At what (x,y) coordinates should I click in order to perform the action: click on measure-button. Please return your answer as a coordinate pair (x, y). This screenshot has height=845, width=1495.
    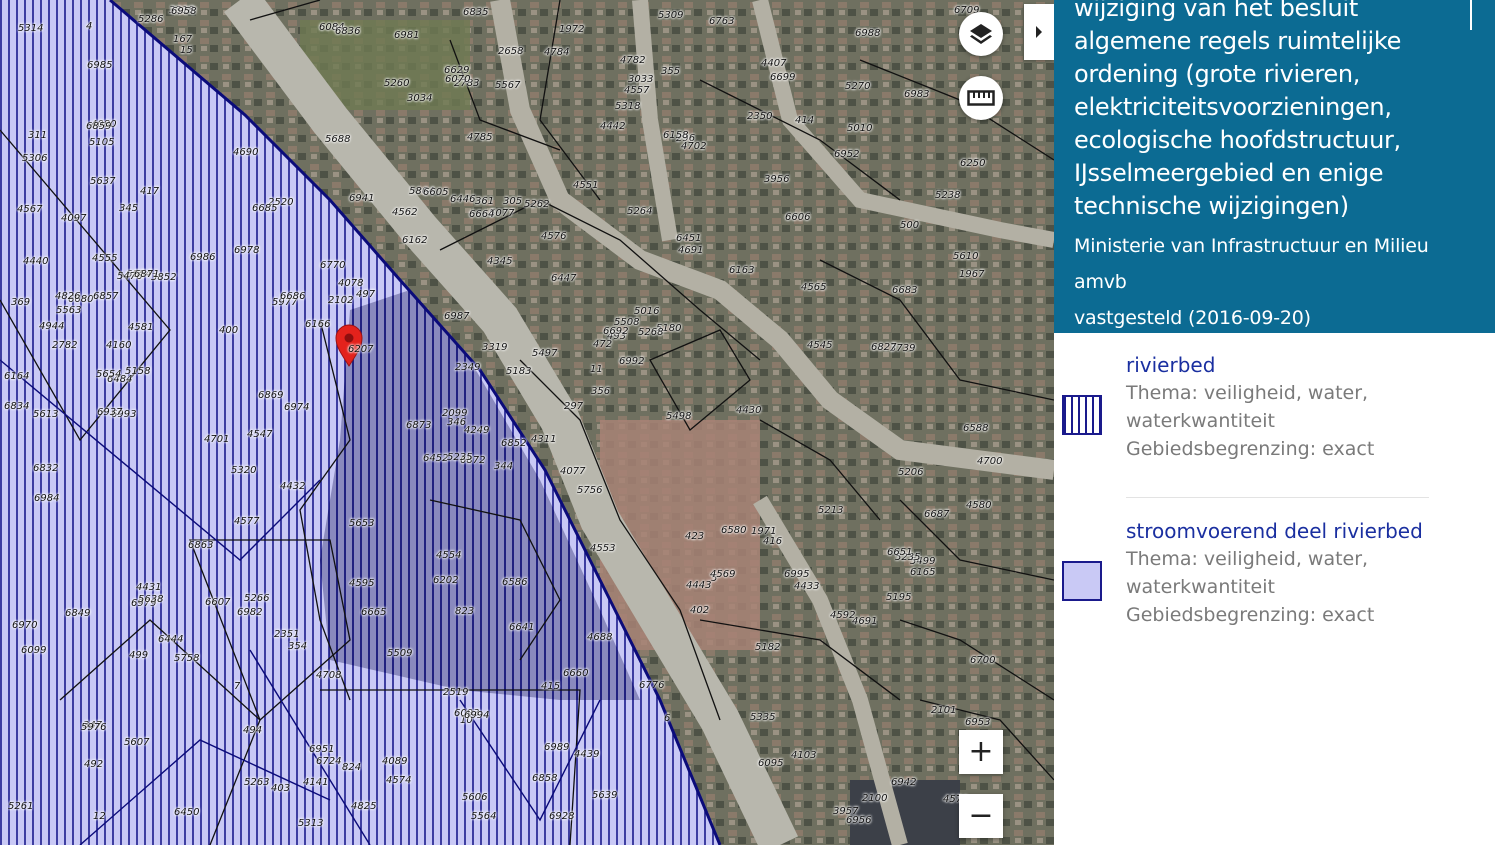
    Looking at the image, I should click on (981, 98).